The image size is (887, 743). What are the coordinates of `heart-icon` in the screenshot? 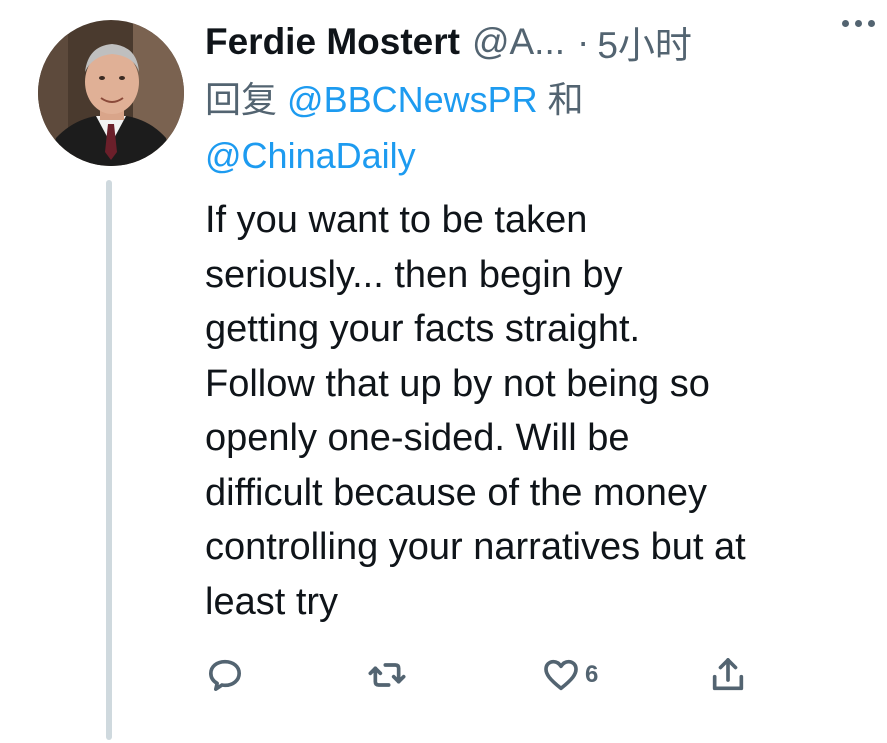 It's located at (561, 675).